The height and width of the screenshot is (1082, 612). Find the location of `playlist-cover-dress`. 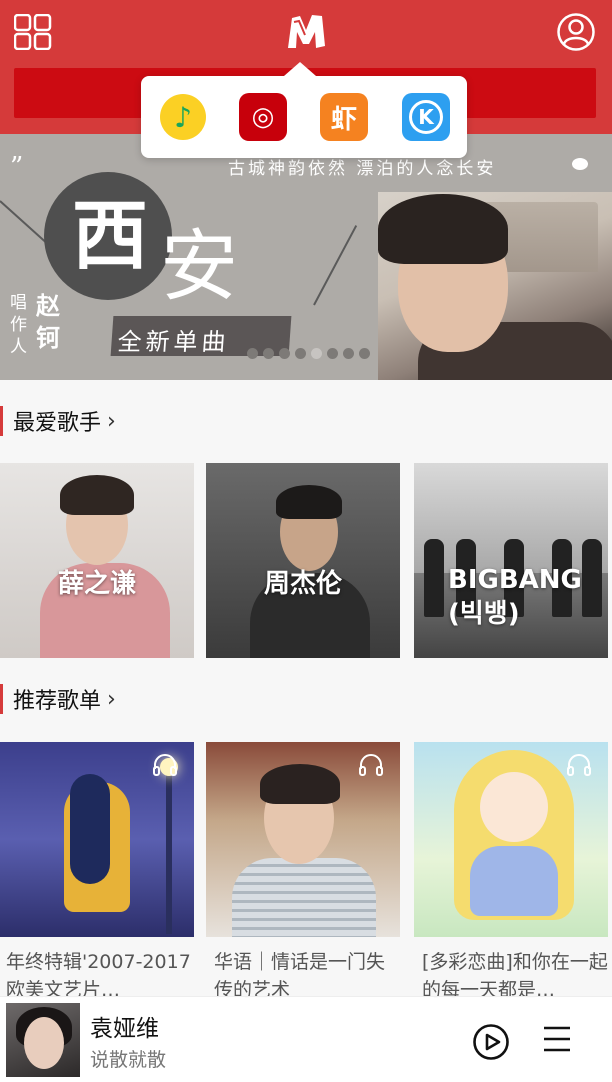

playlist-cover-dress is located at coordinates (514, 881).